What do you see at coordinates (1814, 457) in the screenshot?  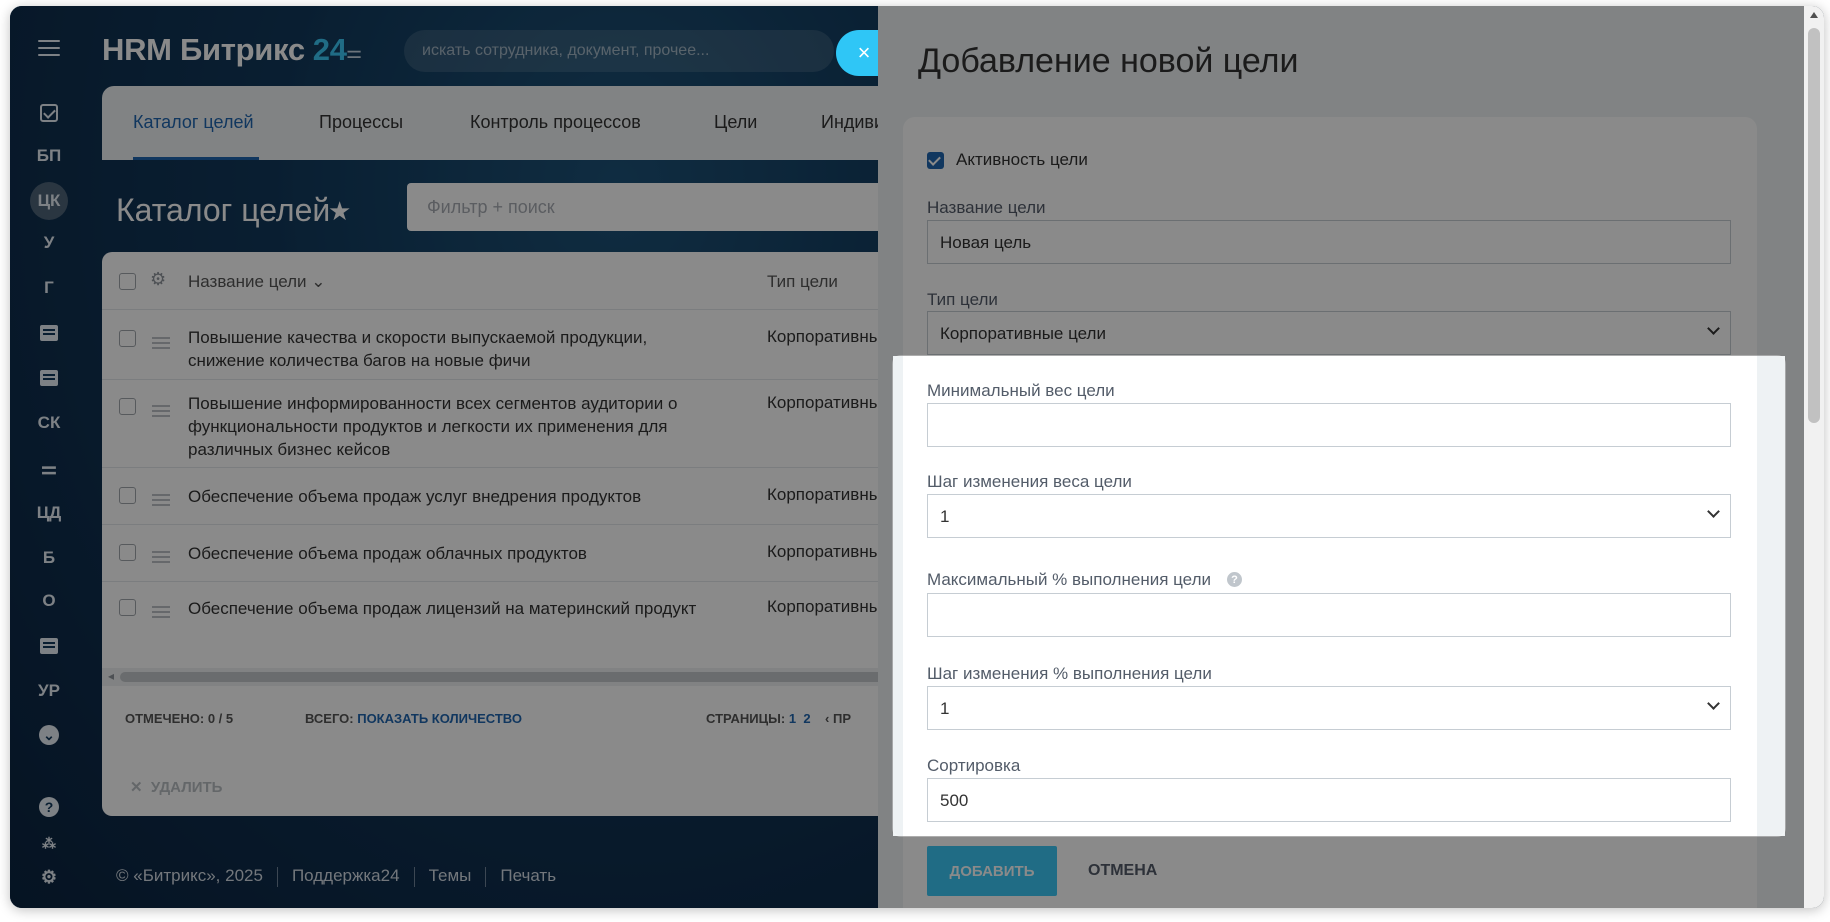 I see `vertical-scrollbar` at bounding box center [1814, 457].